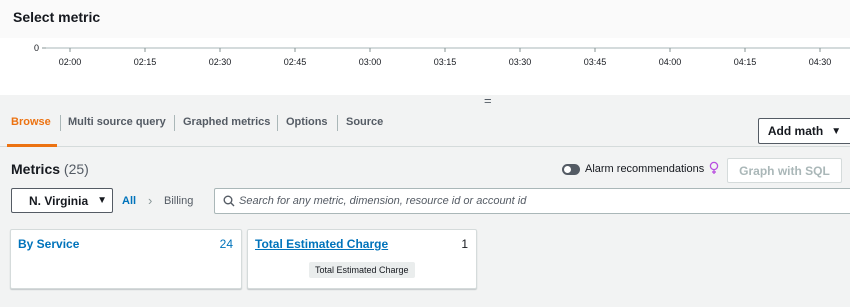 Image resolution: width=850 pixels, height=307 pixels. What do you see at coordinates (464, 244) in the screenshot?
I see `card-count: 1` at bounding box center [464, 244].